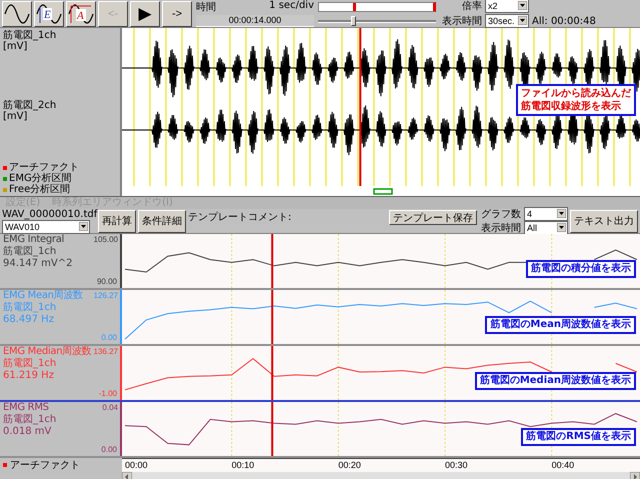 Image resolution: width=640 pixels, height=479 pixels. I want to click on action-button: 条件詳細, so click(162, 221).